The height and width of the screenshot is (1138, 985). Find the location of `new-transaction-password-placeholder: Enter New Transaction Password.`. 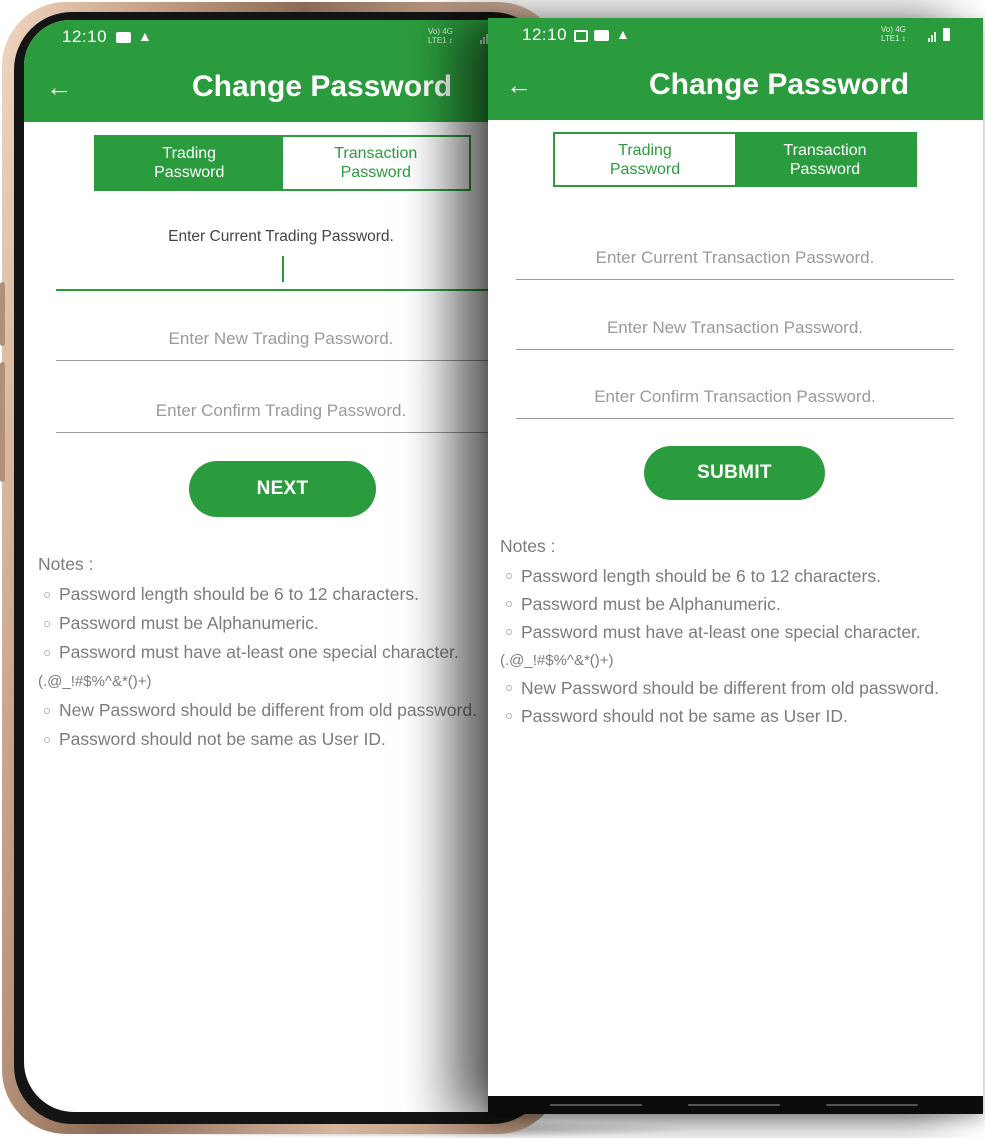

new-transaction-password-placeholder: Enter New Transaction Password. is located at coordinates (735, 327).